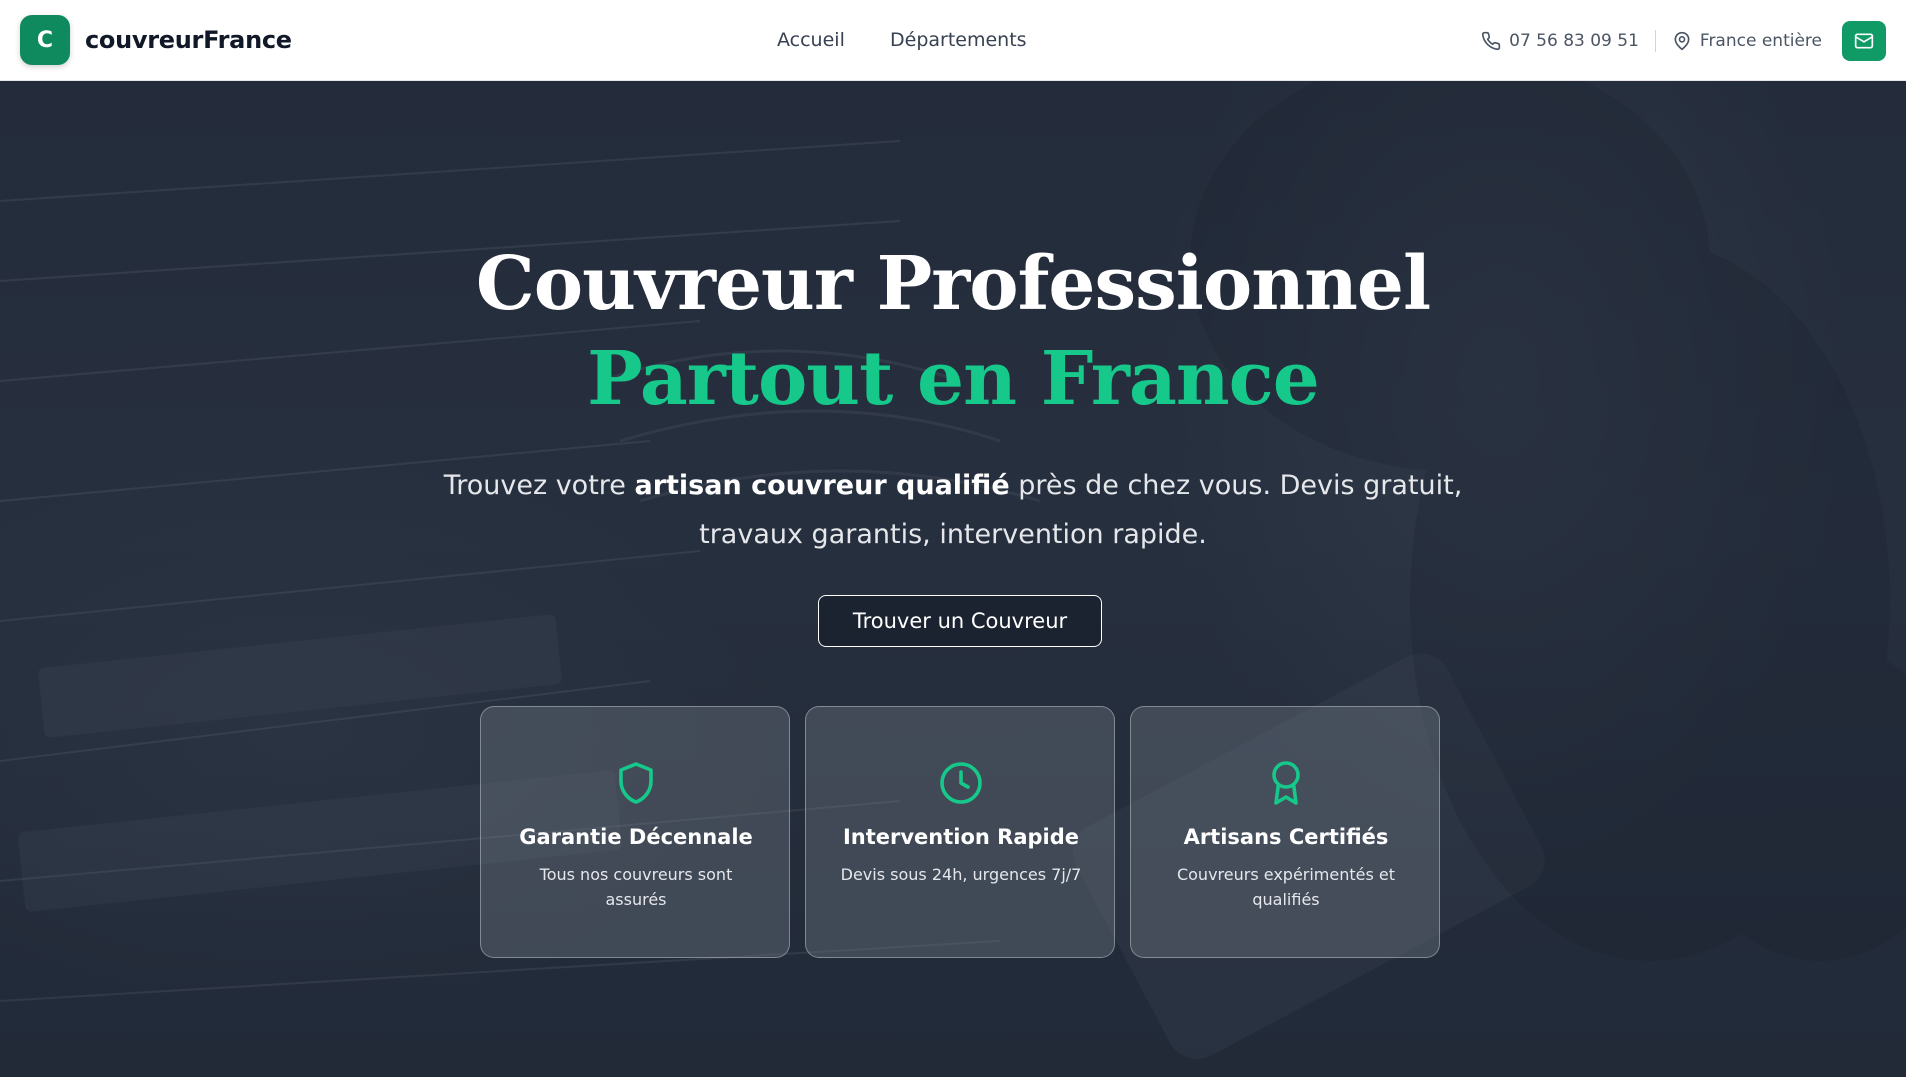  Describe the element at coordinates (1491, 41) in the screenshot. I see `phone-icon` at that location.